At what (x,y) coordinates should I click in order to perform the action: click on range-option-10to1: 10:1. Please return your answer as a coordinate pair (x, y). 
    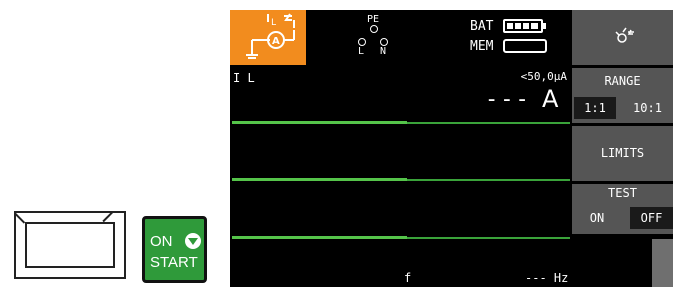
    Looking at the image, I should click on (647, 108).